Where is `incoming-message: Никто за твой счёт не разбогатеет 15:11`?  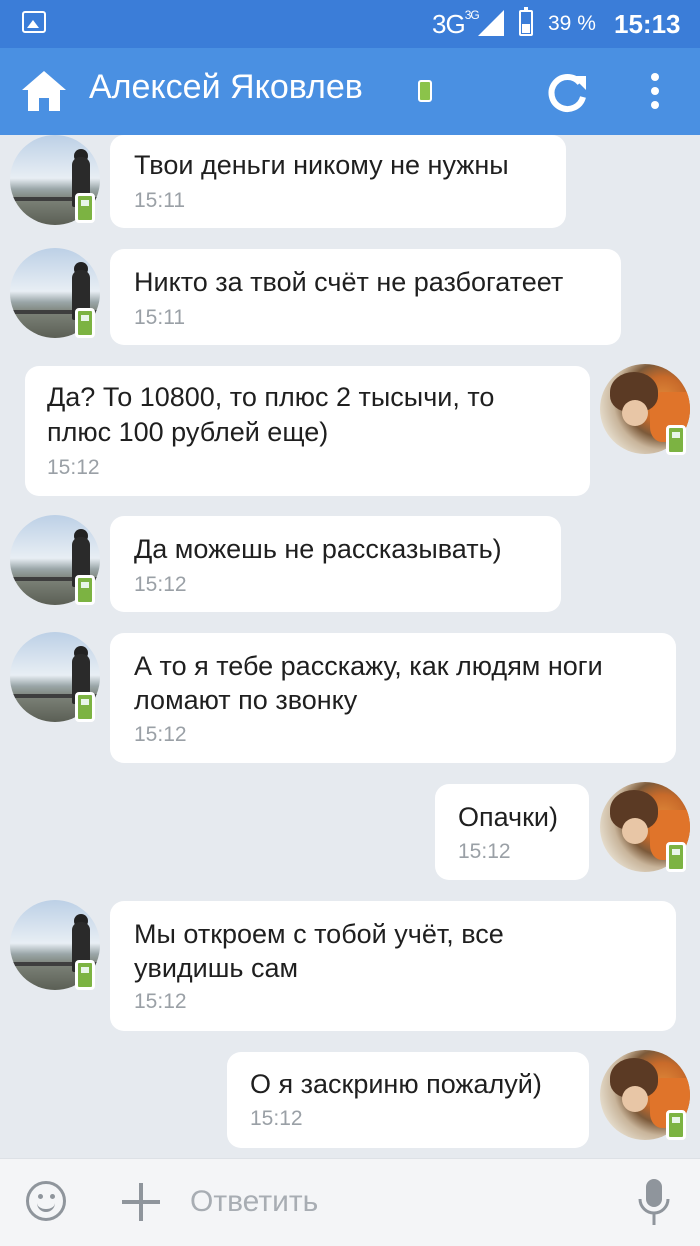
incoming-message: Никто за твой счёт не разбогатеет 15:11 is located at coordinates (365, 297).